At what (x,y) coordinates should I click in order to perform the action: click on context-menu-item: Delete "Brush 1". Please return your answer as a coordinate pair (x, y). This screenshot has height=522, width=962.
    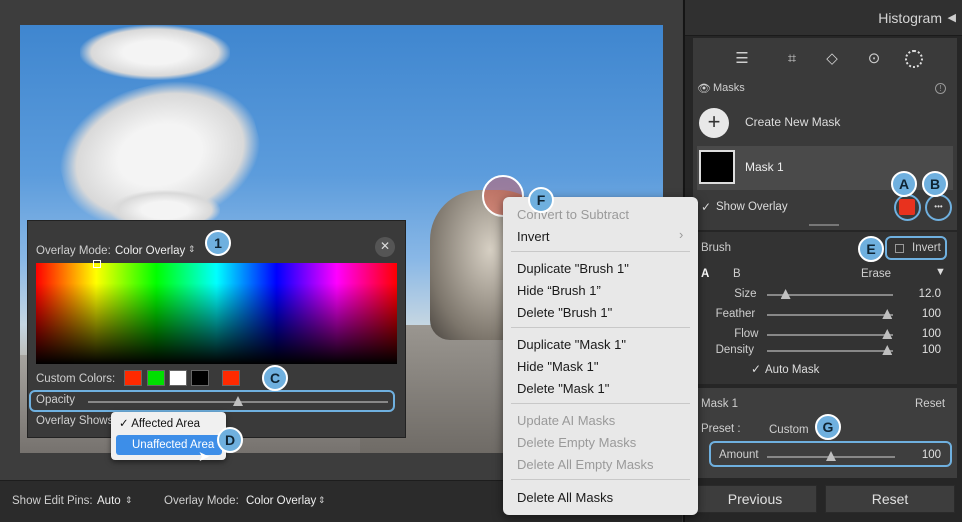
    Looking at the image, I should click on (564, 312).